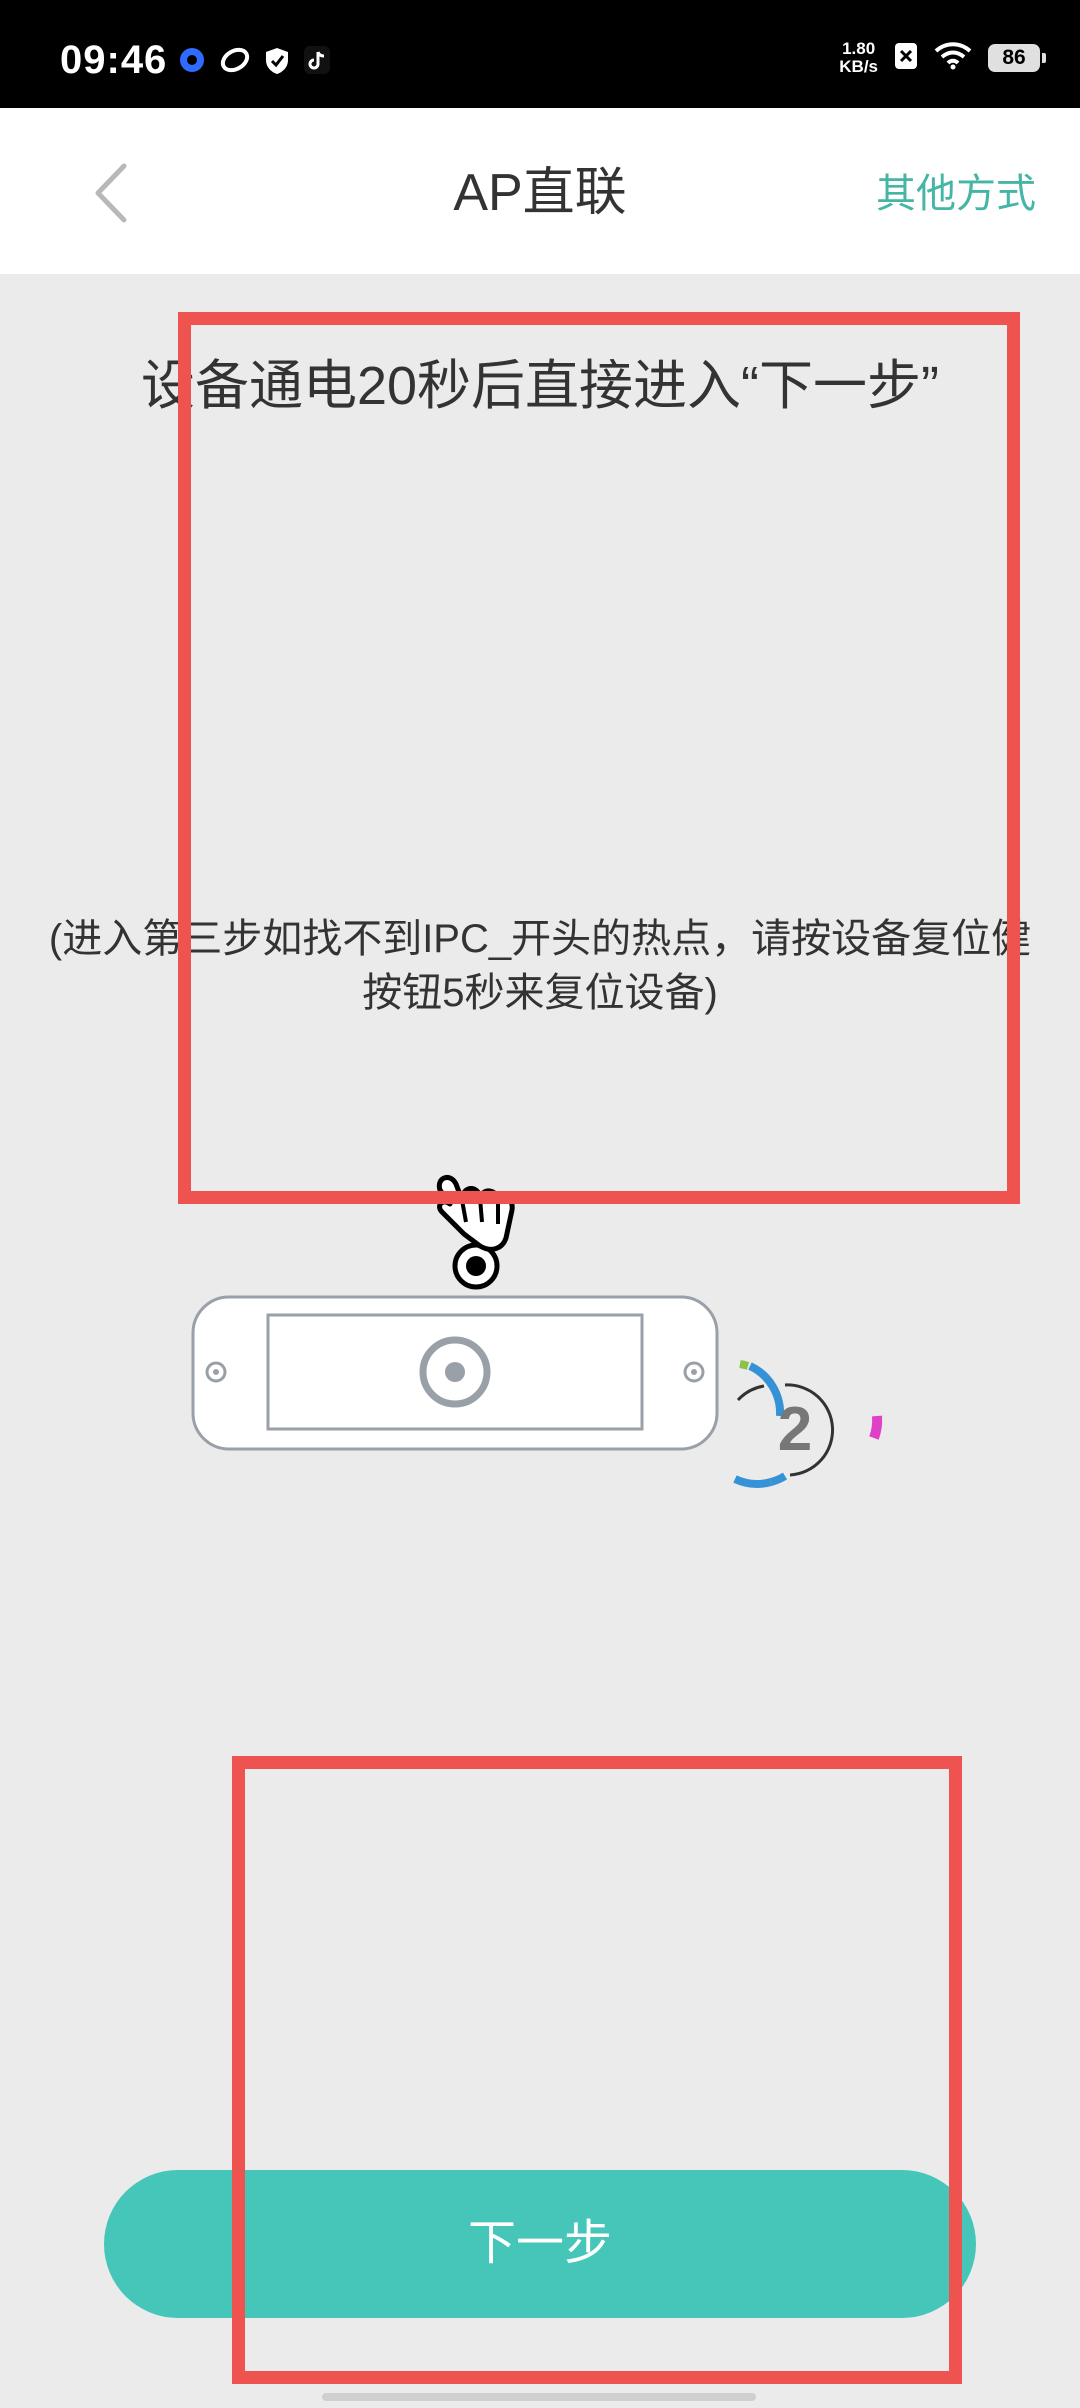 This screenshot has width=1080, height=2408. What do you see at coordinates (192, 63) in the screenshot?
I see `baidu-map-icon` at bounding box center [192, 63].